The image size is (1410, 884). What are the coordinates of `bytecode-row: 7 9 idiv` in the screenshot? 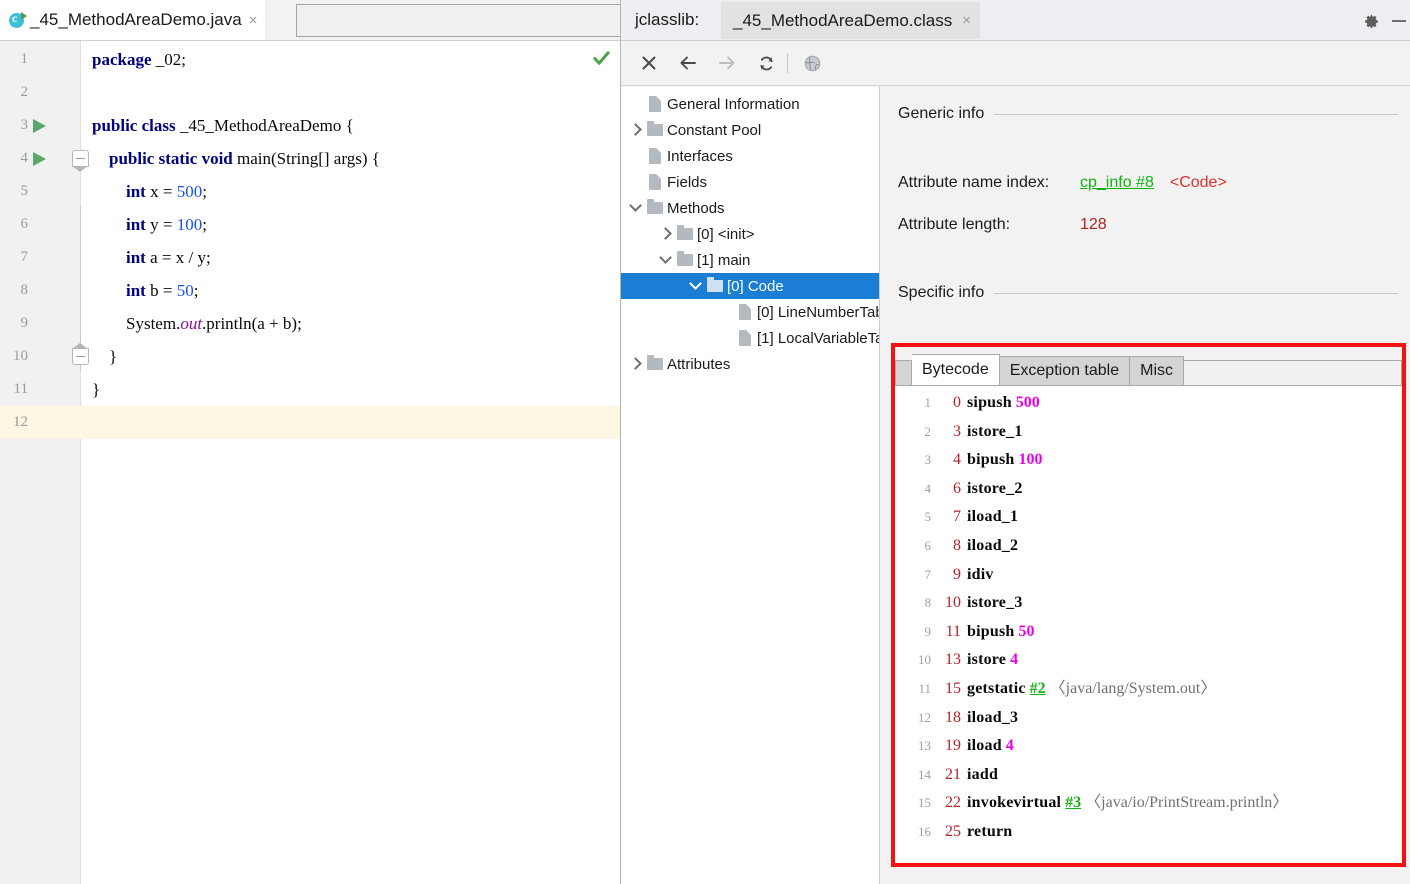 It's located at (1148, 575).